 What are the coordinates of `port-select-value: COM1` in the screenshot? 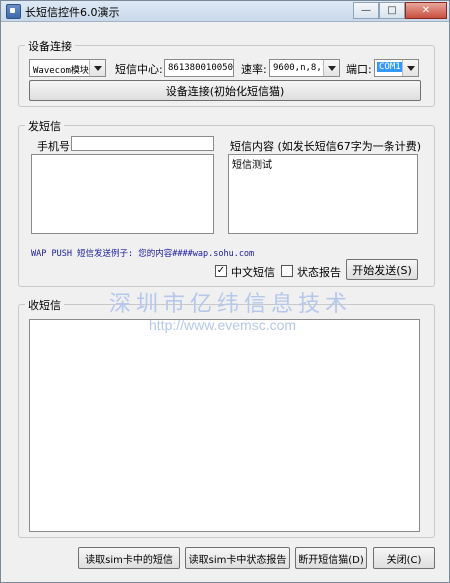 It's located at (390, 67).